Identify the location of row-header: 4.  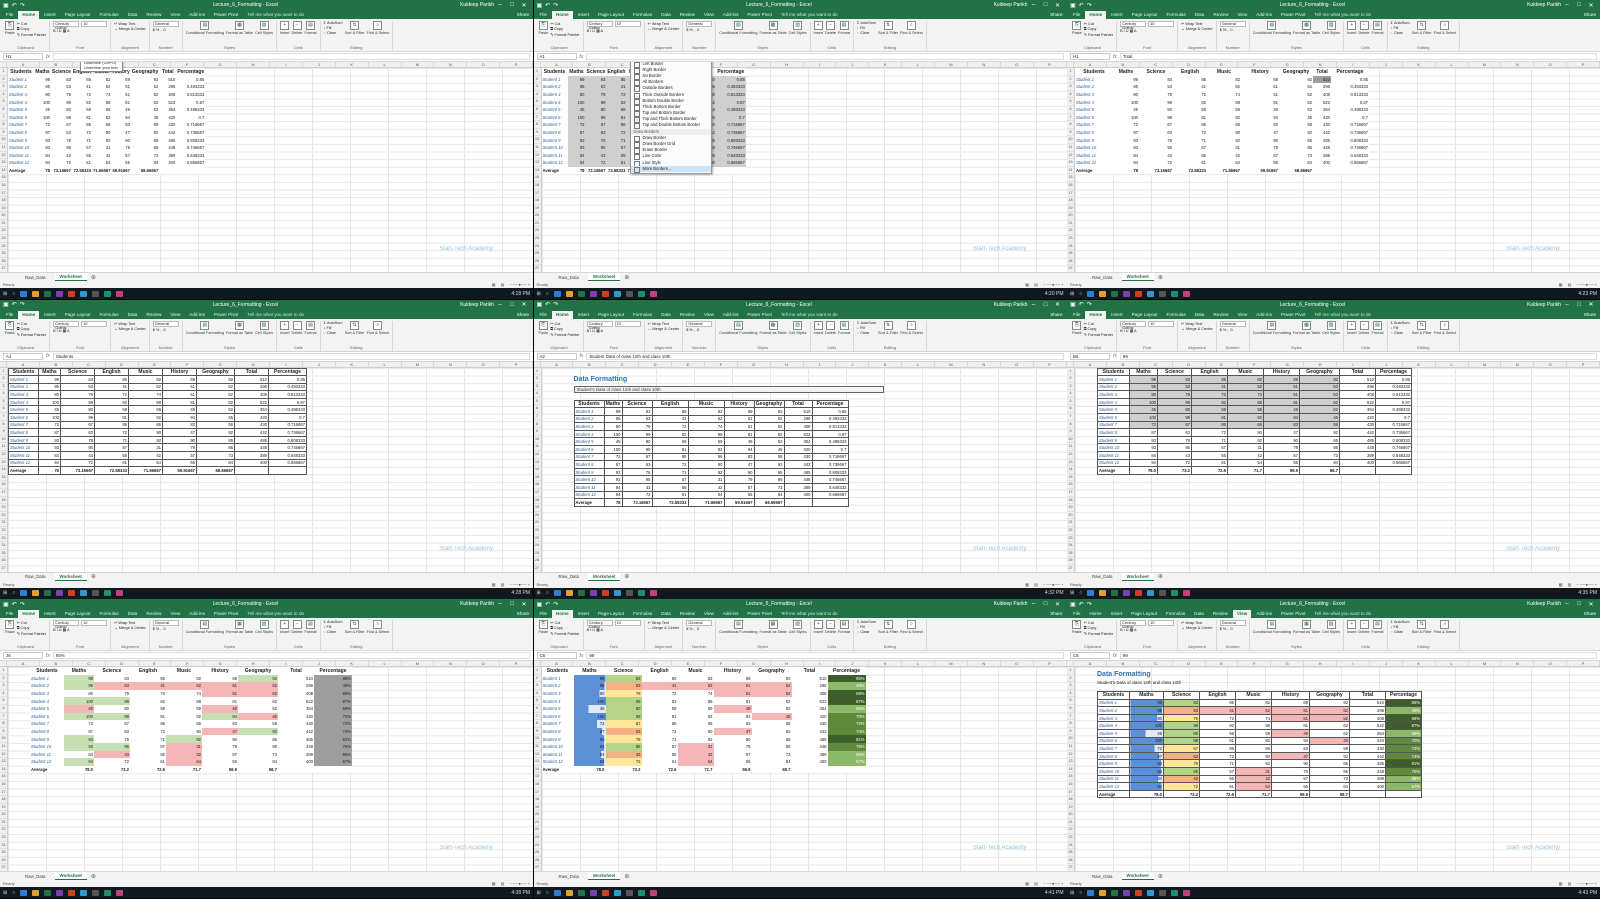
(3, 394).